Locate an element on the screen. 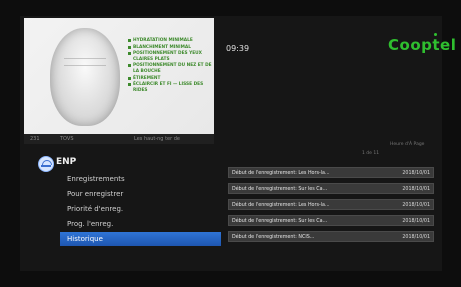 The height and width of the screenshot is (287, 461). preview-list-item: Étirement is located at coordinates (170, 79).